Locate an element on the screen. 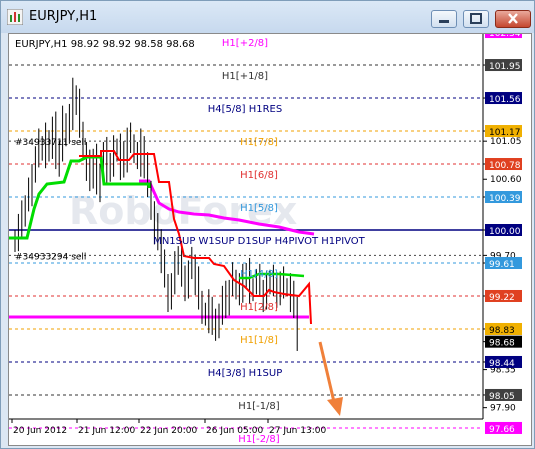  price-tag-label: 101.17 is located at coordinates (505, 133).